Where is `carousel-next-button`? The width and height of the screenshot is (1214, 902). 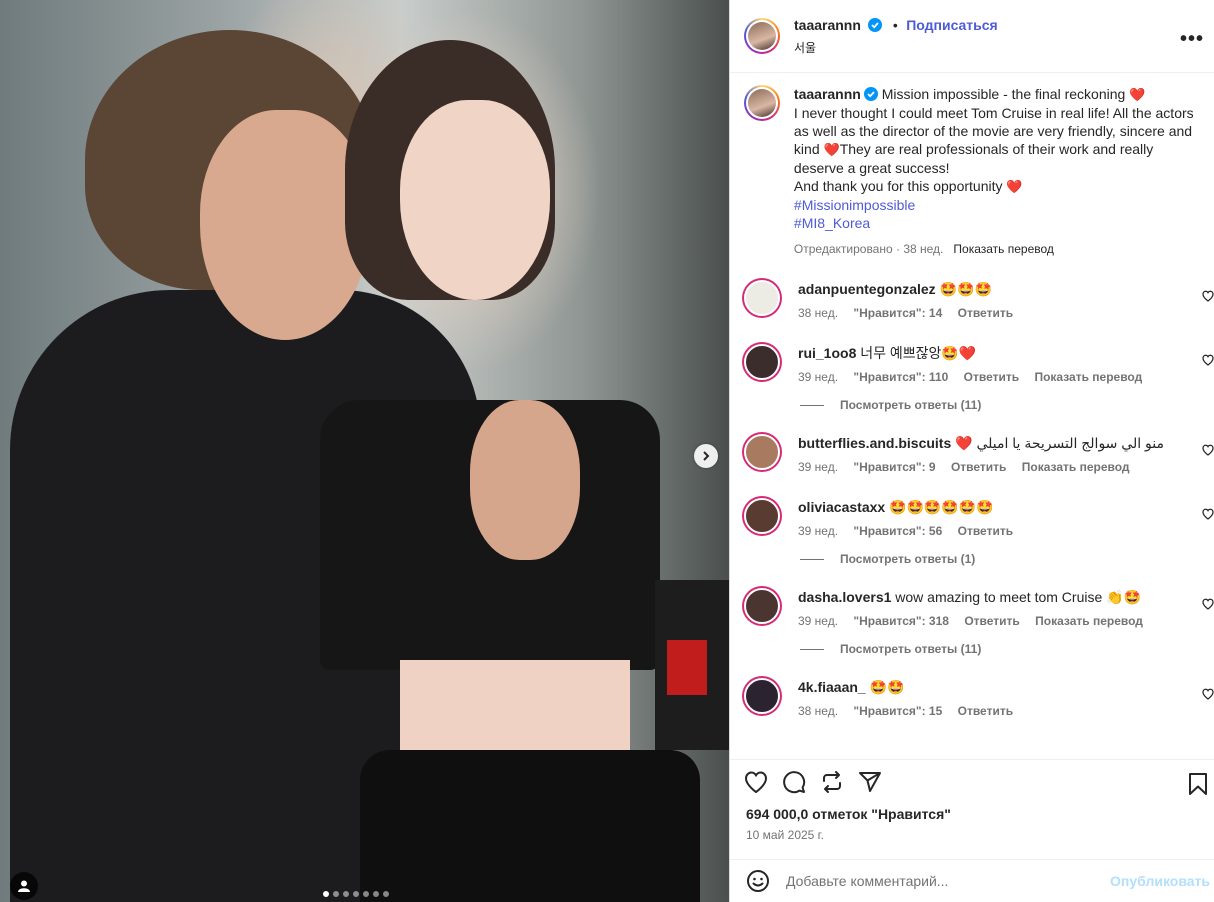
carousel-next-button is located at coordinates (706, 456).